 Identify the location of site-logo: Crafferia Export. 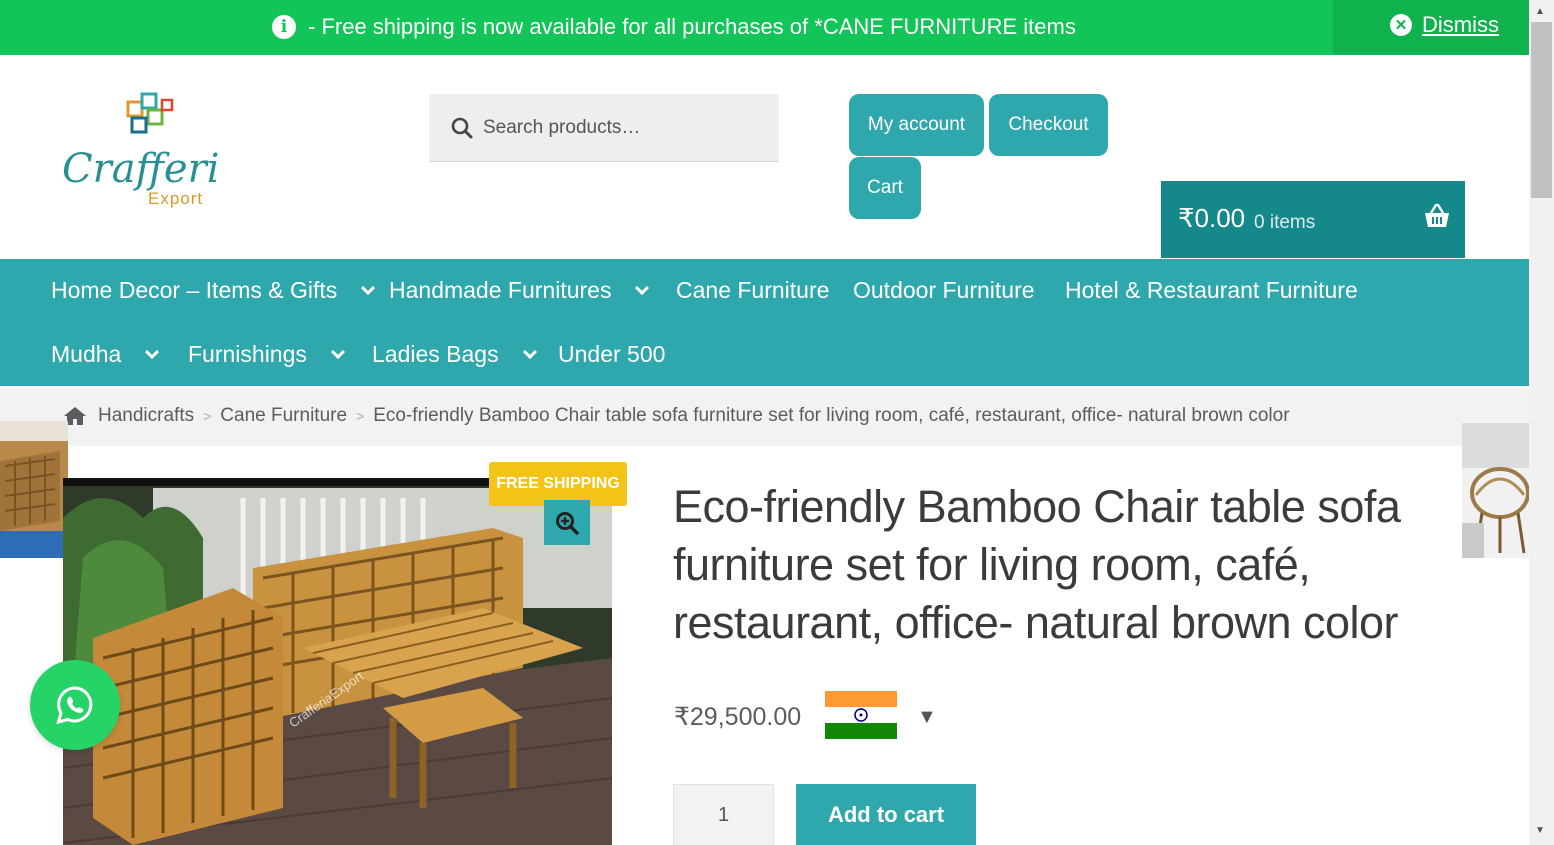
(151, 152).